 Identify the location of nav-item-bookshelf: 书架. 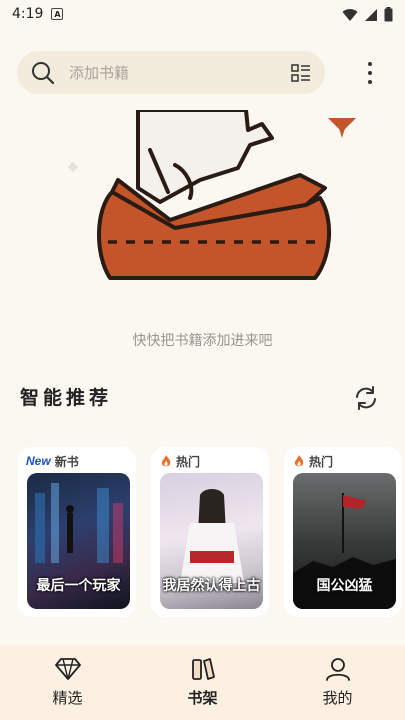
(203, 688).